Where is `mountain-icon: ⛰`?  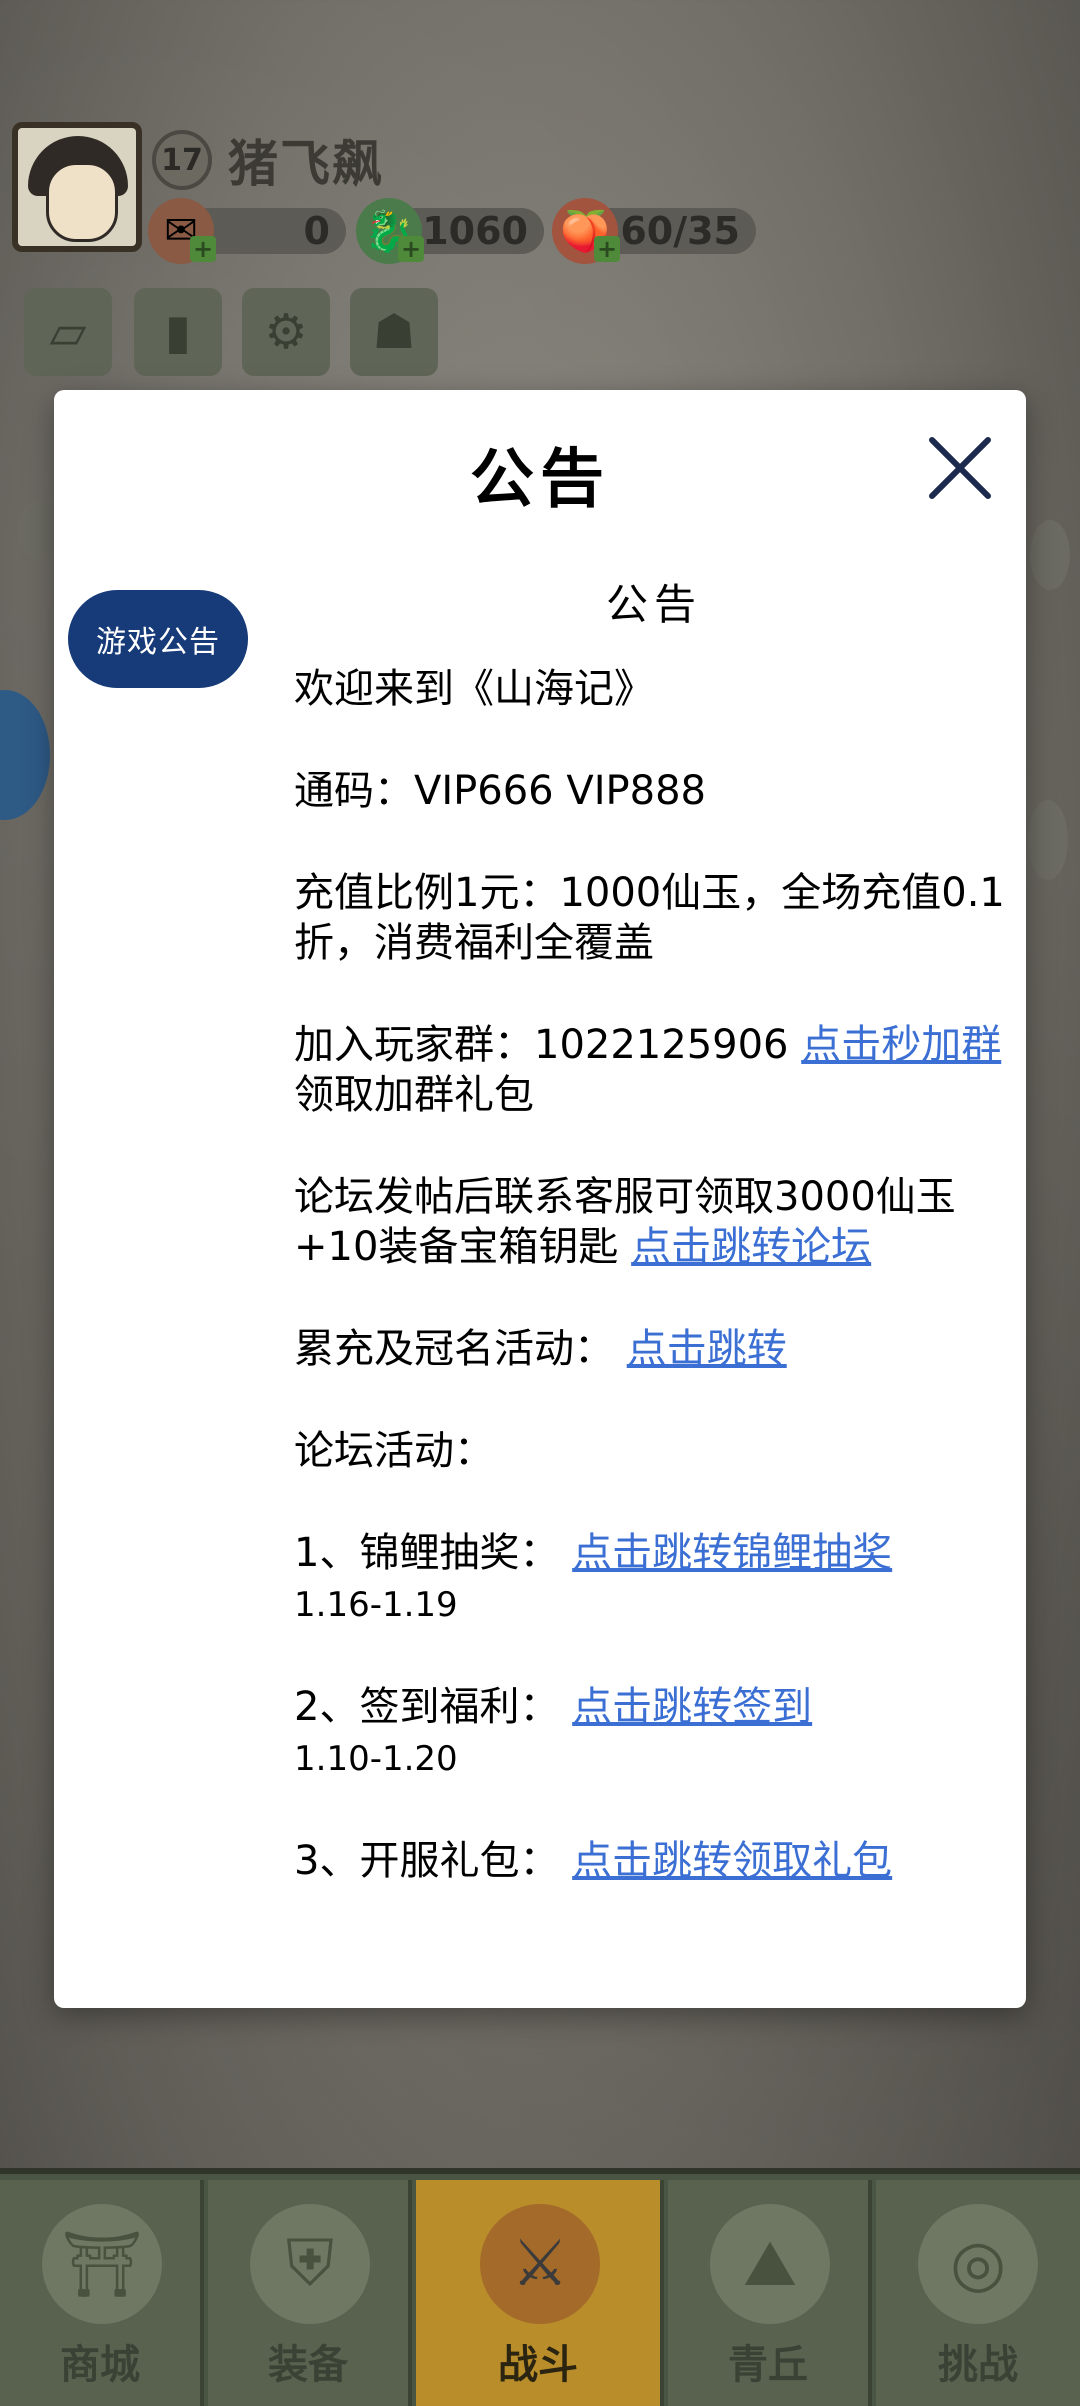 mountain-icon: ⛰ is located at coordinates (770, 2264).